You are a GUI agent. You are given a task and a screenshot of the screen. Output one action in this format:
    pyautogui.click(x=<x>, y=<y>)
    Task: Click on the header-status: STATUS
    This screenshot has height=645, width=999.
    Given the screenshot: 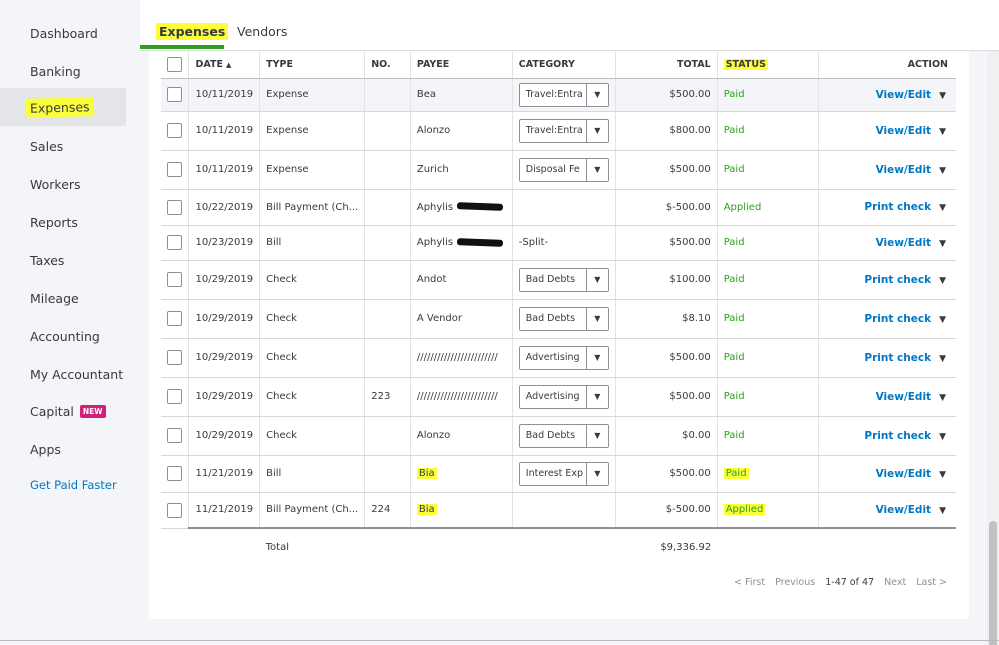 What is the action you would take?
    pyautogui.click(x=768, y=65)
    